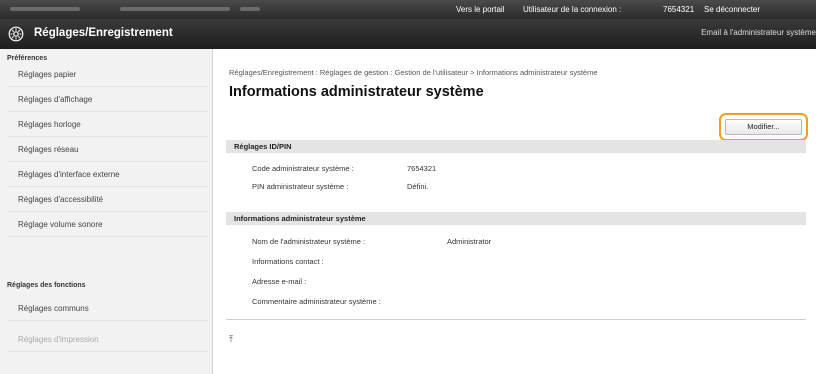  What do you see at coordinates (16, 34) in the screenshot?
I see `settings-gear-icon` at bounding box center [16, 34].